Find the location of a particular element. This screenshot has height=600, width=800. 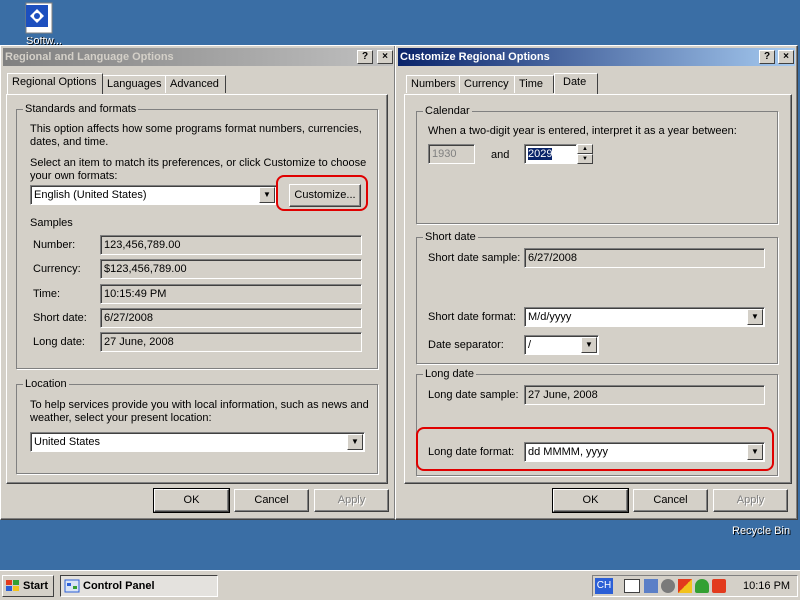

location-dropdown-value: United States is located at coordinates (67, 442).